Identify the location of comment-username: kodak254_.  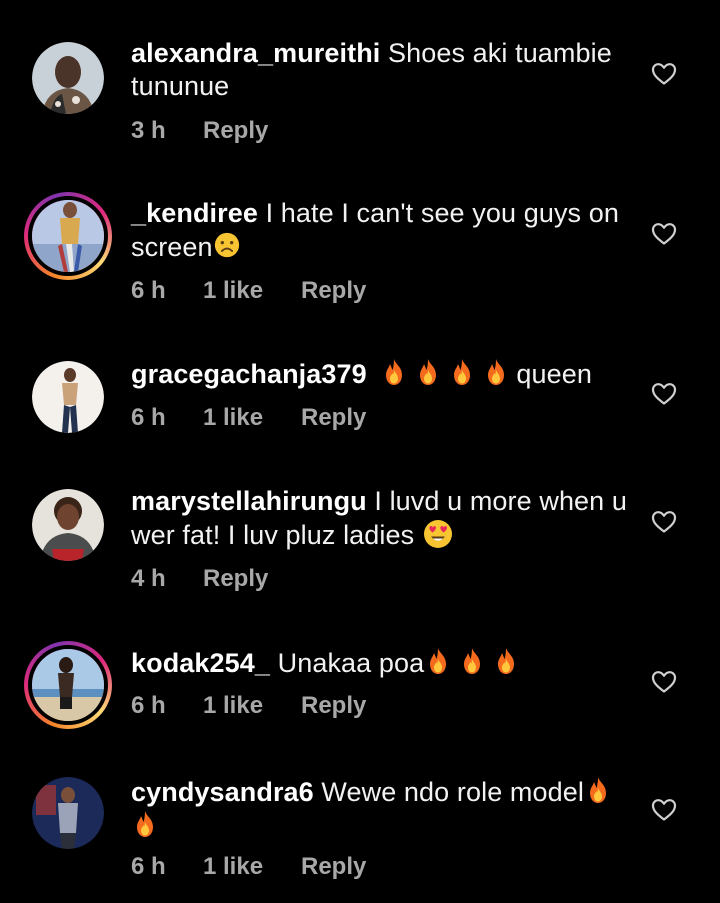
(200, 663).